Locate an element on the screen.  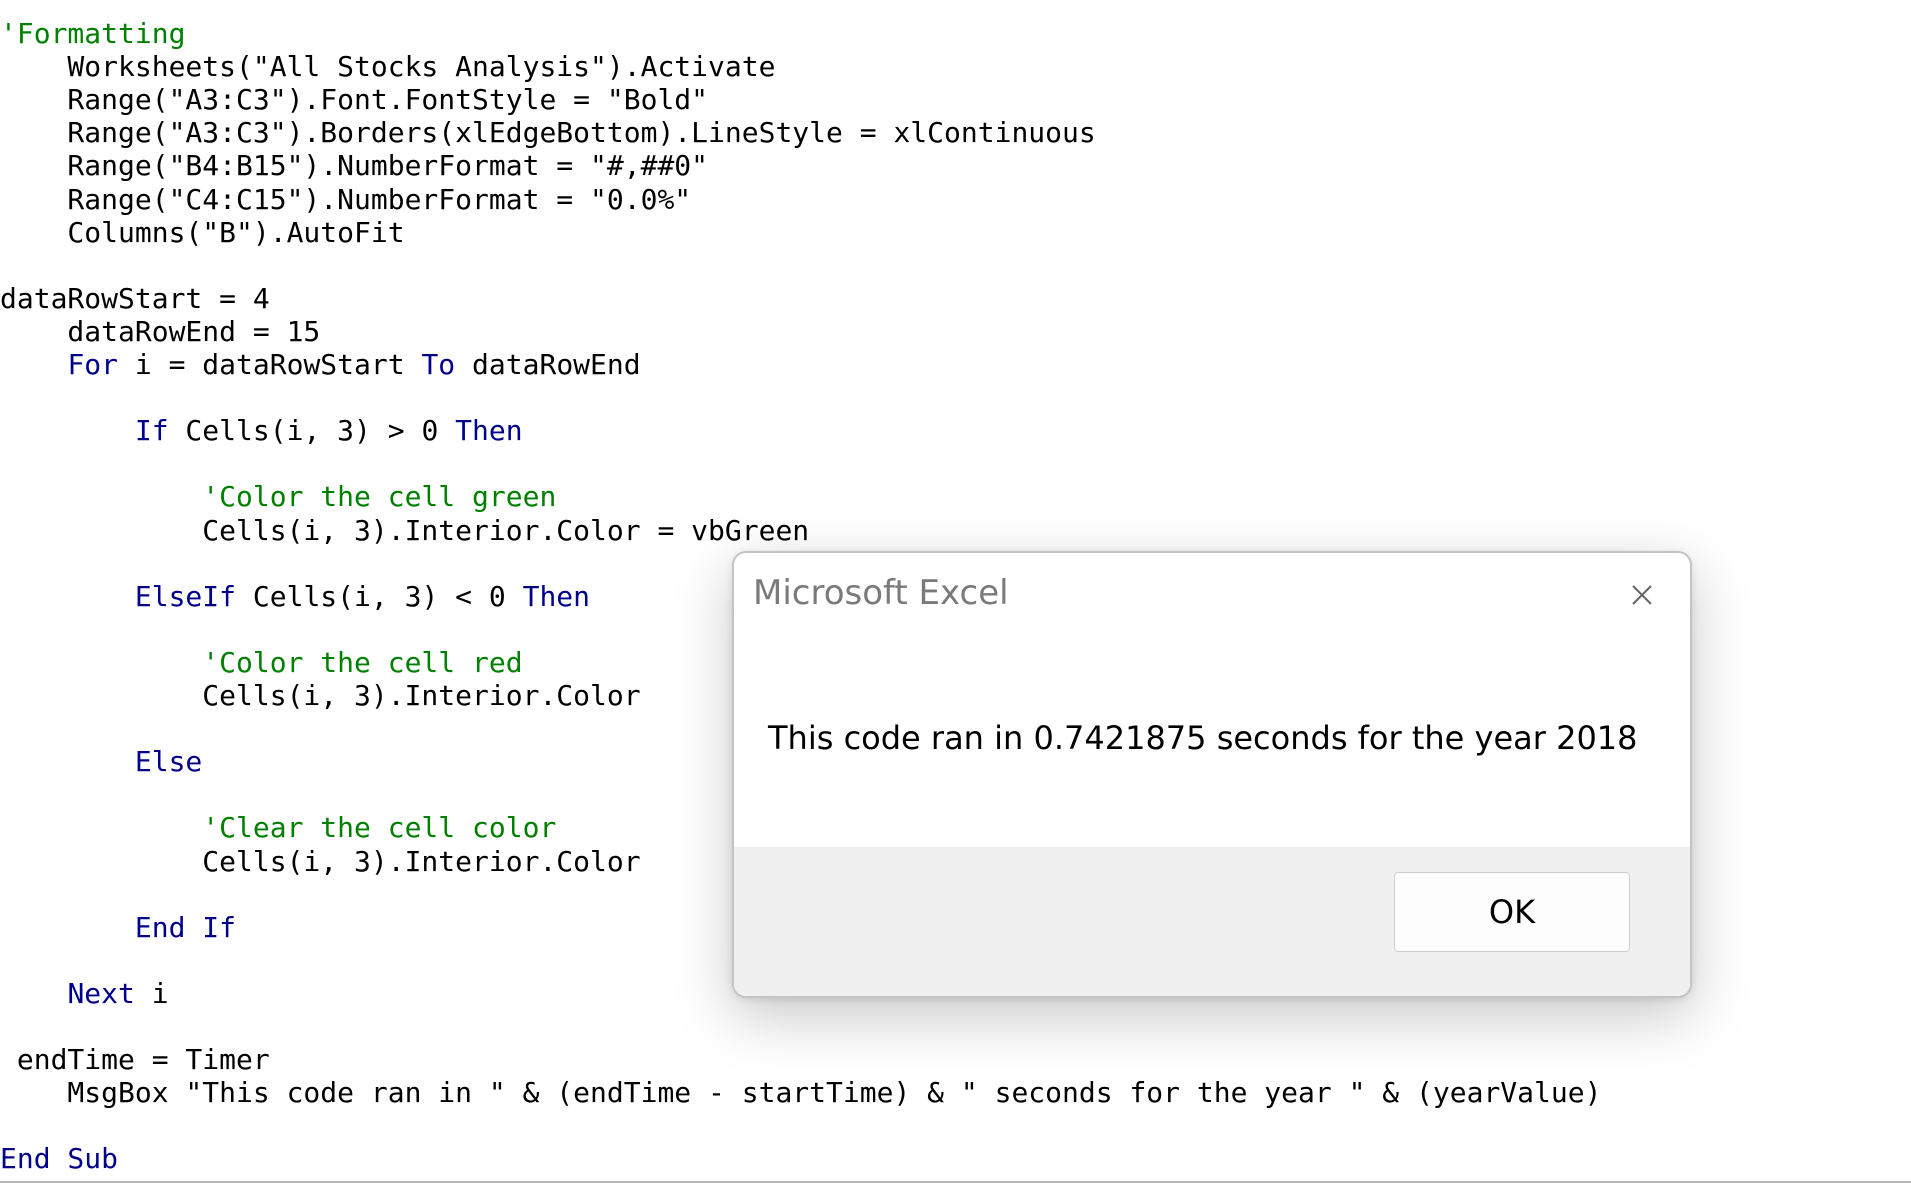
code-text: dataRowEnd = 15 is located at coordinates (160, 331).